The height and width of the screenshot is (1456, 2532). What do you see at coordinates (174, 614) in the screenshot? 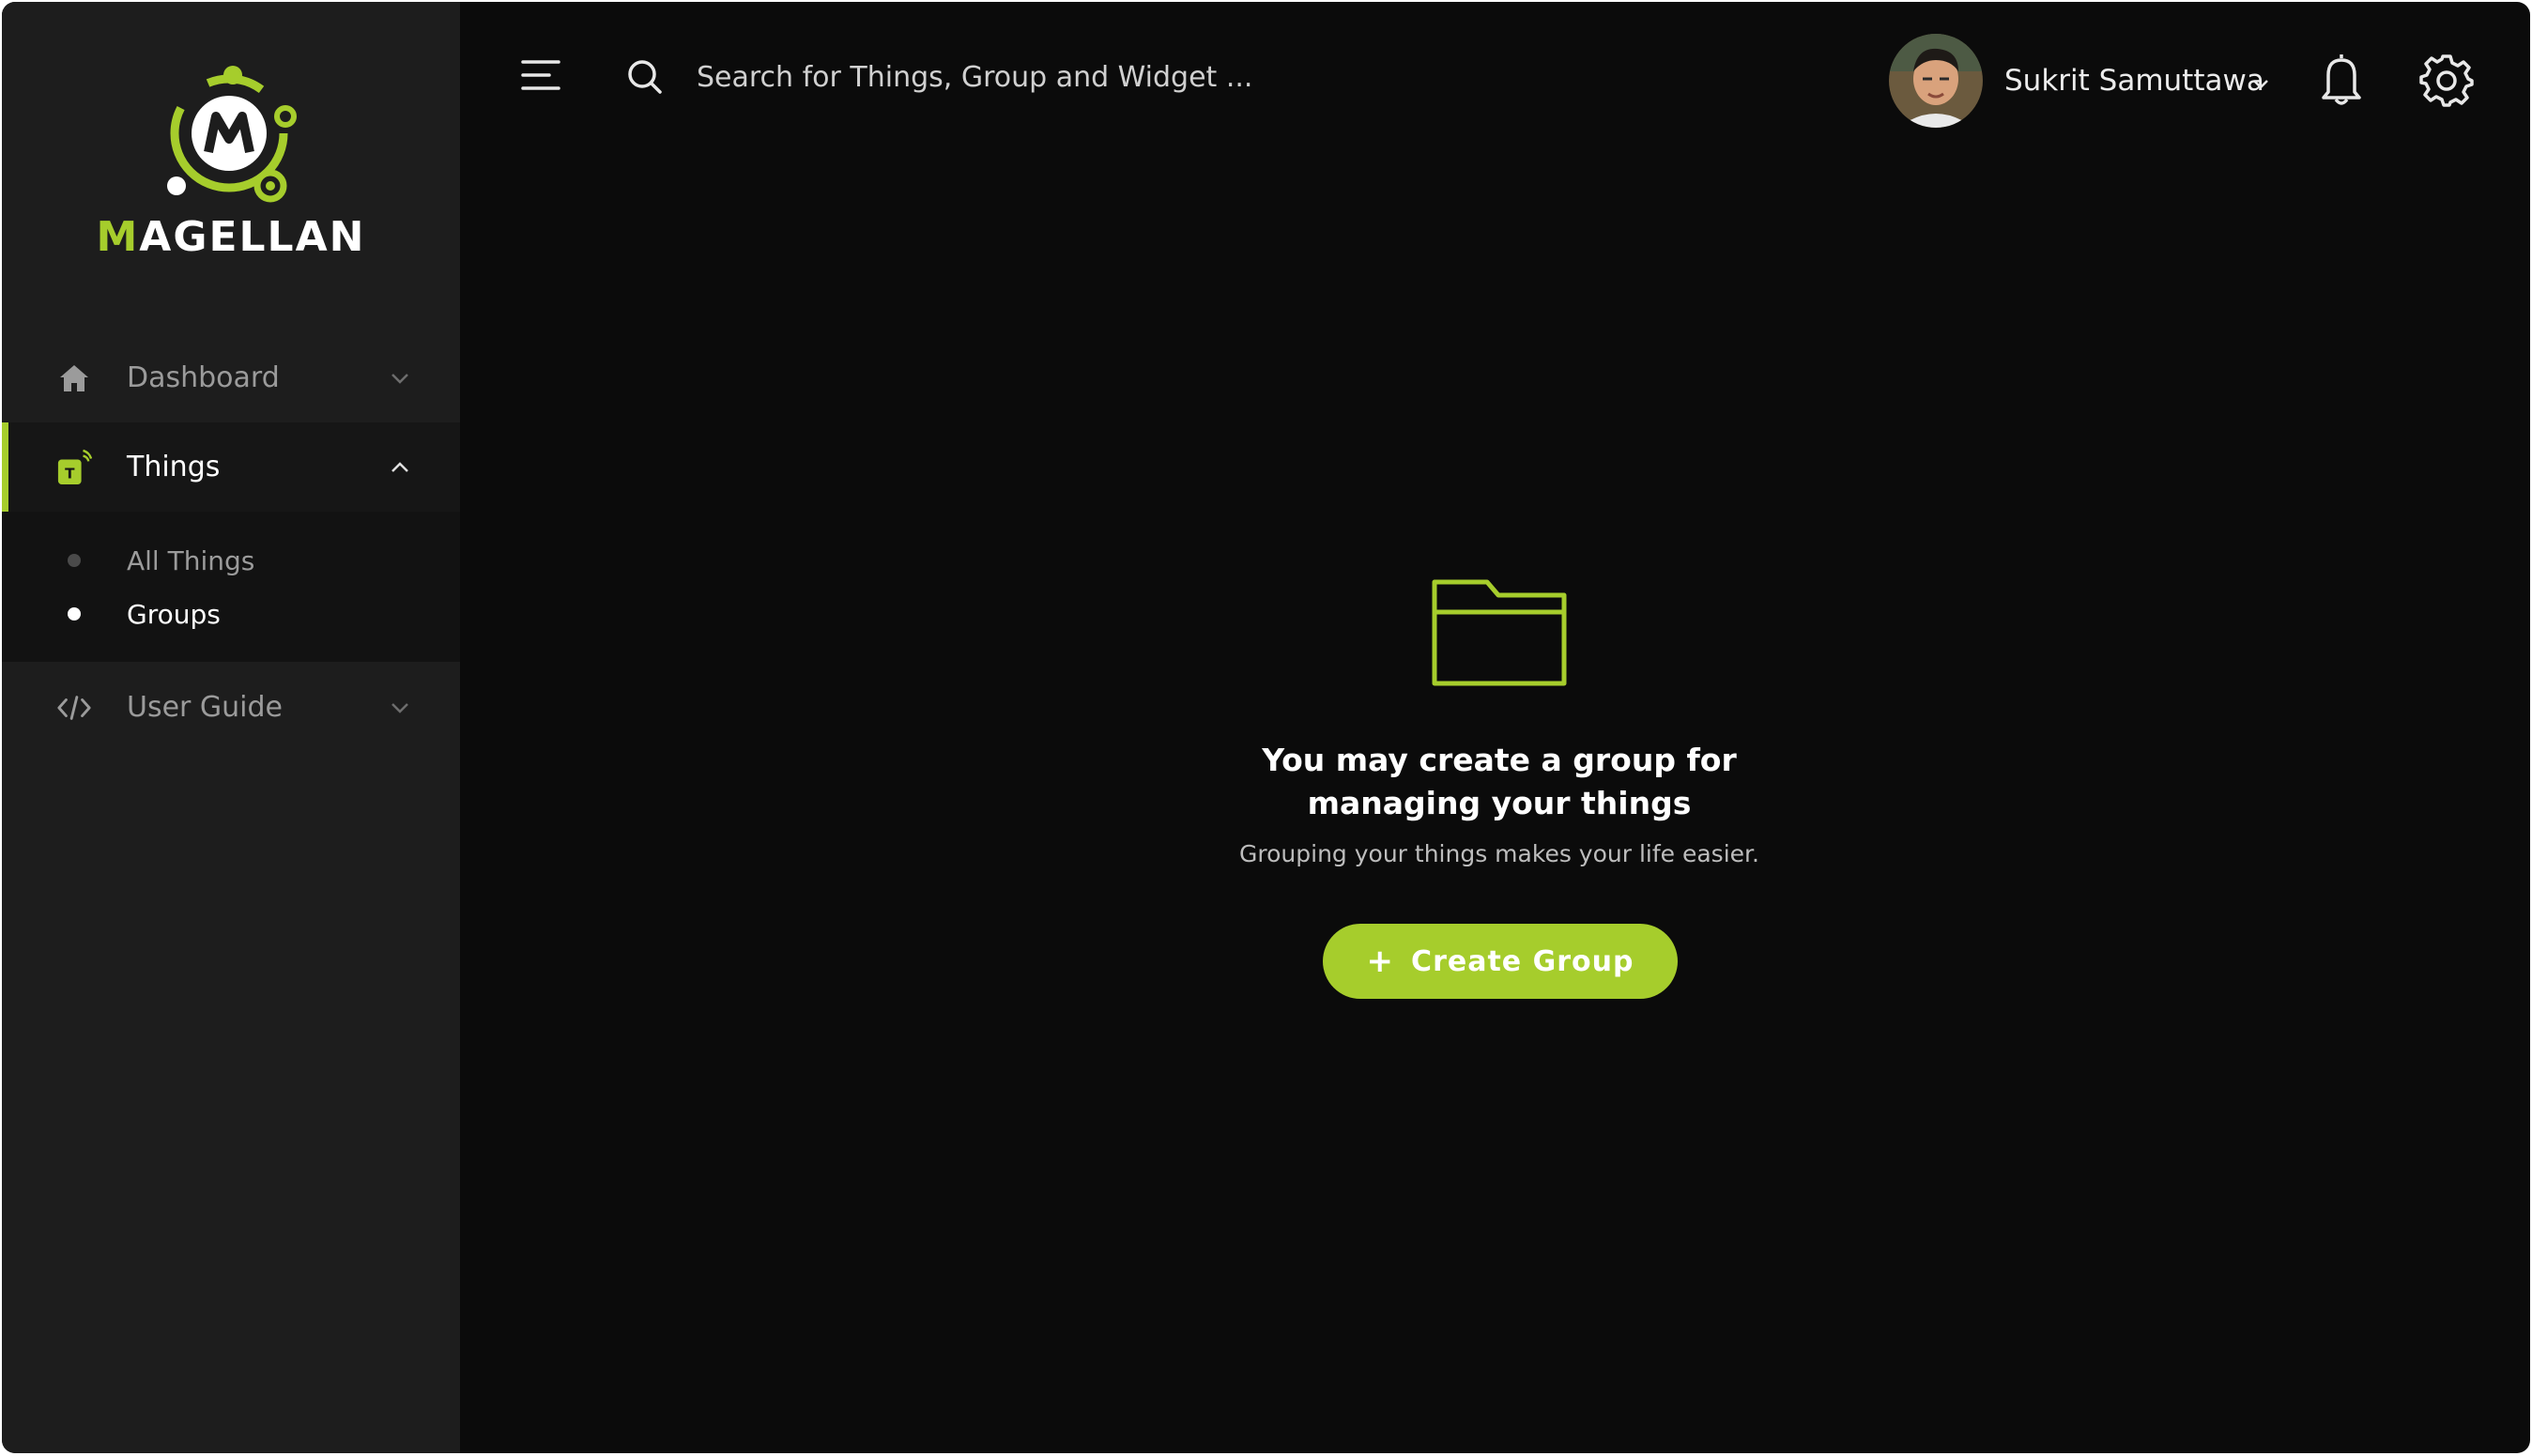
I see `sidebar-subitem-label: Groups` at bounding box center [174, 614].